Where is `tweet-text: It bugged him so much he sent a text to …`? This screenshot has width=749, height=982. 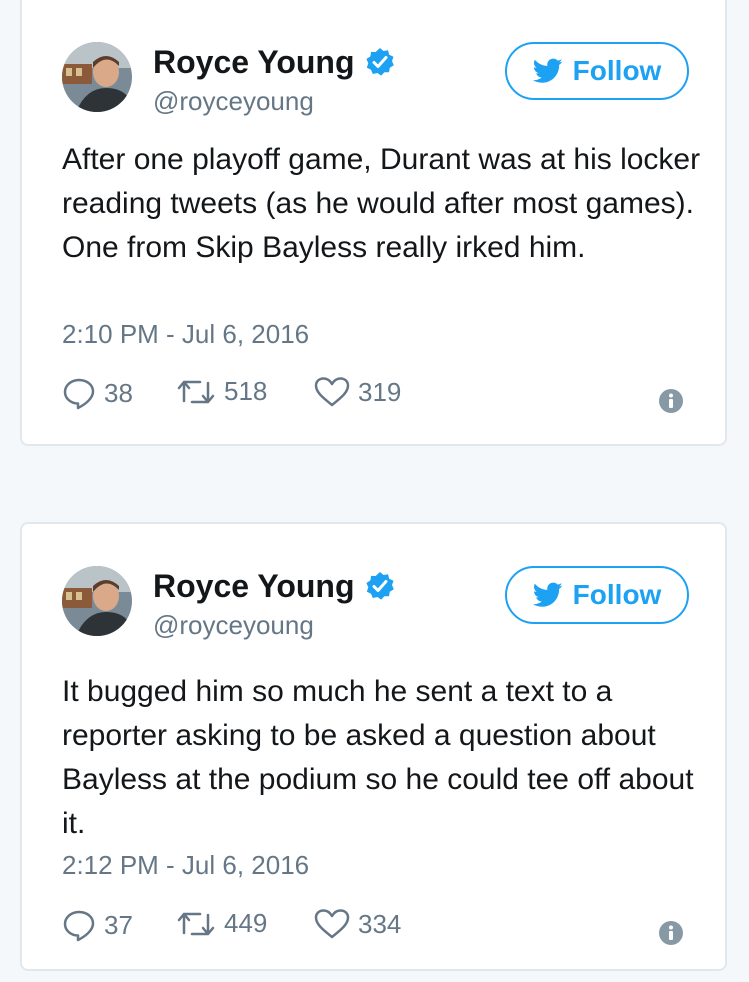
tweet-text: It bugged him so much he sent a text to … is located at coordinates (378, 757).